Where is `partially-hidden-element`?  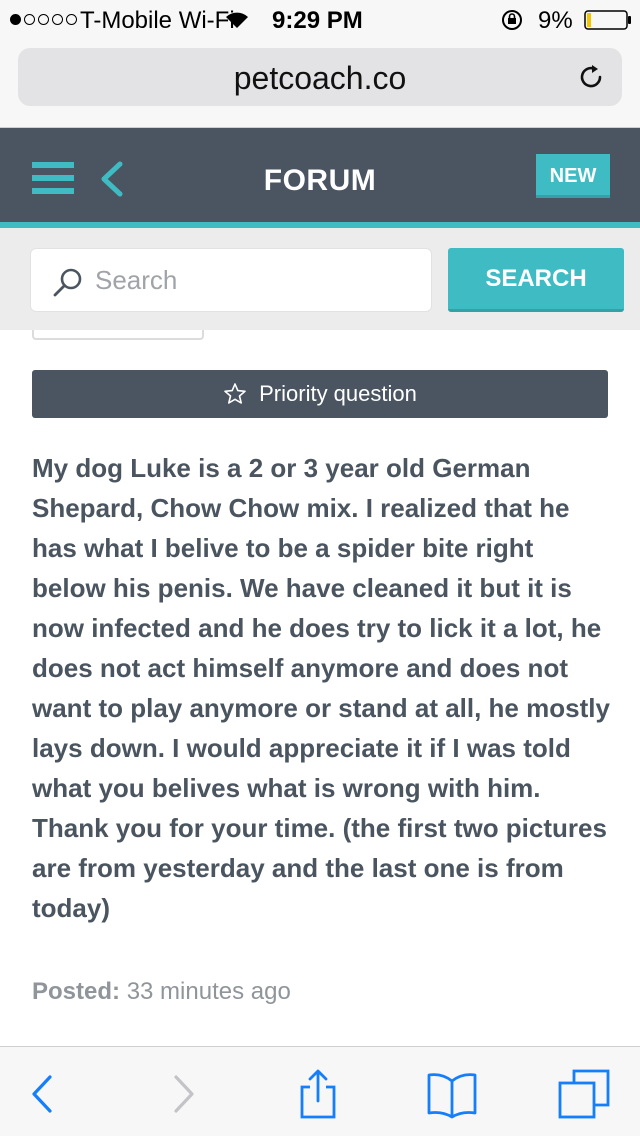
partially-hidden-element is located at coordinates (118, 335).